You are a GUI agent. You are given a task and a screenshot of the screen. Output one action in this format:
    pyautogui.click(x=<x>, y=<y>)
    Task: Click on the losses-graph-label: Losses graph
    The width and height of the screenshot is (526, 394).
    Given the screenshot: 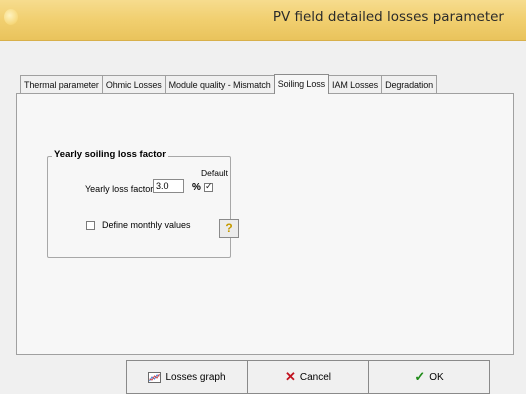 What is the action you would take?
    pyautogui.click(x=195, y=377)
    